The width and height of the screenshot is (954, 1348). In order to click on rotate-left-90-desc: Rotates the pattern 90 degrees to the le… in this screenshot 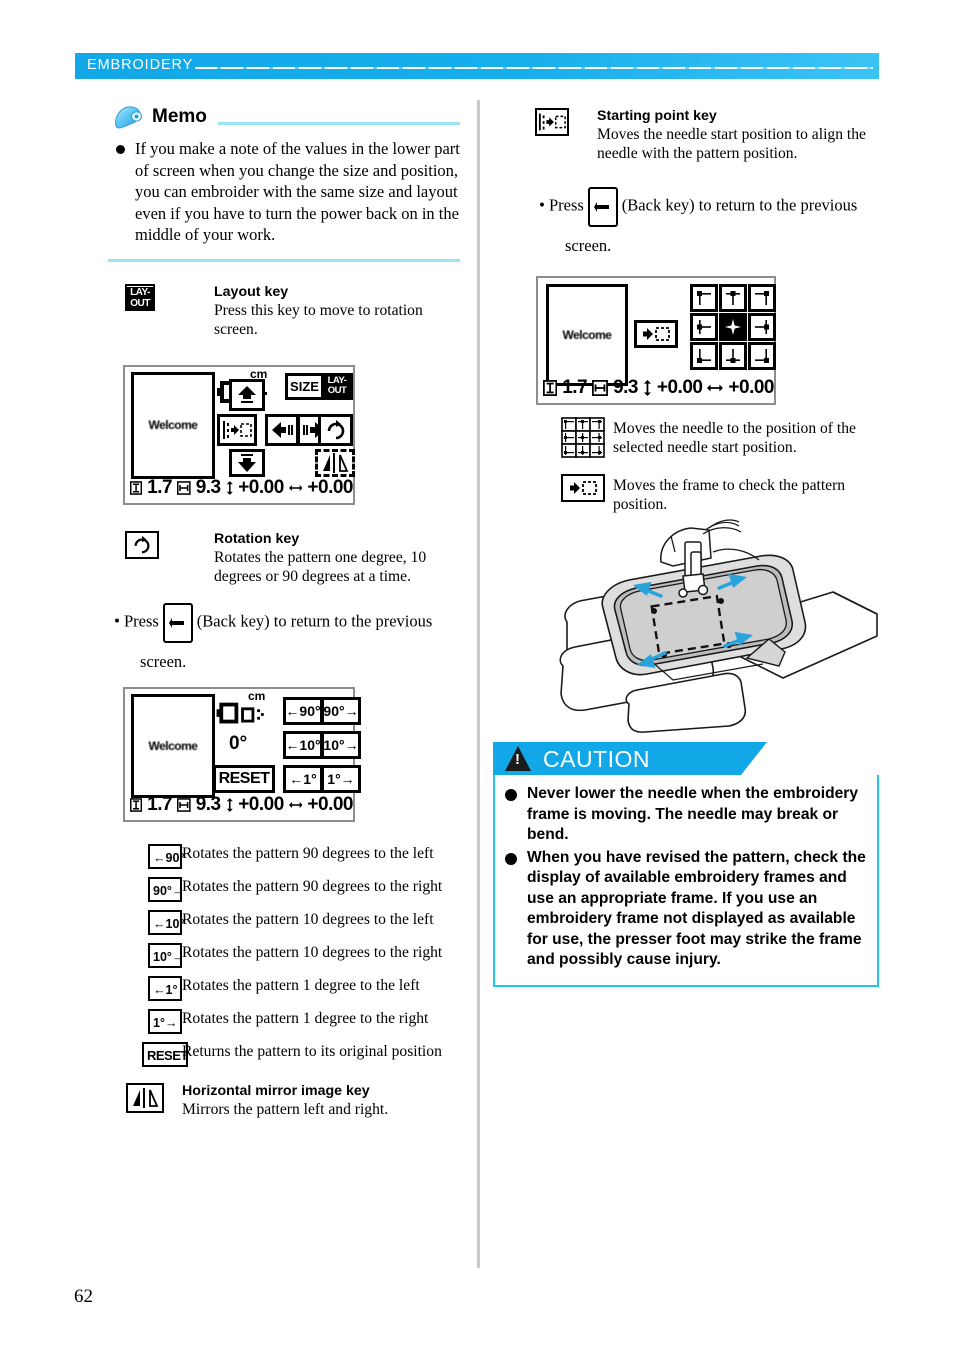, I will do `click(308, 853)`.